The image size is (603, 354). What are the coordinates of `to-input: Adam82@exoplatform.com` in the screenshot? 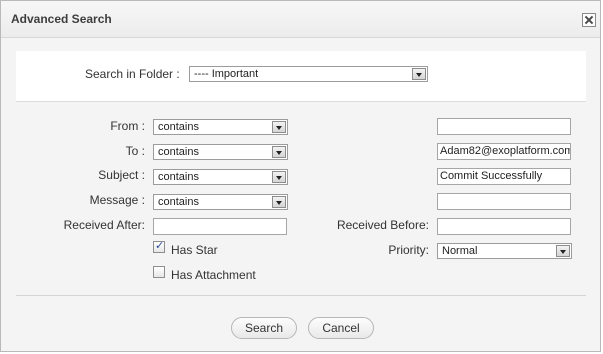 It's located at (504, 151).